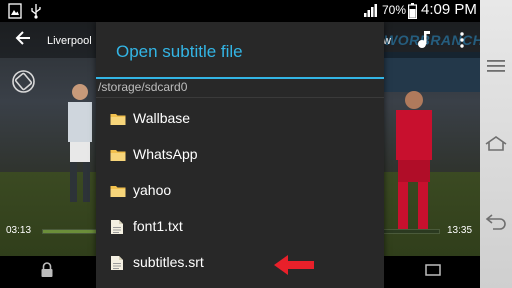 This screenshot has width=512, height=288. Describe the element at coordinates (165, 154) in the screenshot. I see `file-name: WhatsApp` at that location.